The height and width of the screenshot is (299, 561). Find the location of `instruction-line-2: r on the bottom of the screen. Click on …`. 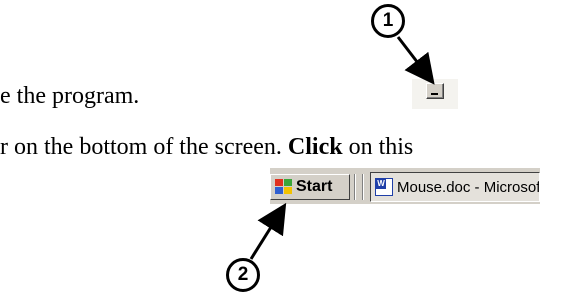

instruction-line-2: r on the bottom of the screen. Click on … is located at coordinates (206, 147).